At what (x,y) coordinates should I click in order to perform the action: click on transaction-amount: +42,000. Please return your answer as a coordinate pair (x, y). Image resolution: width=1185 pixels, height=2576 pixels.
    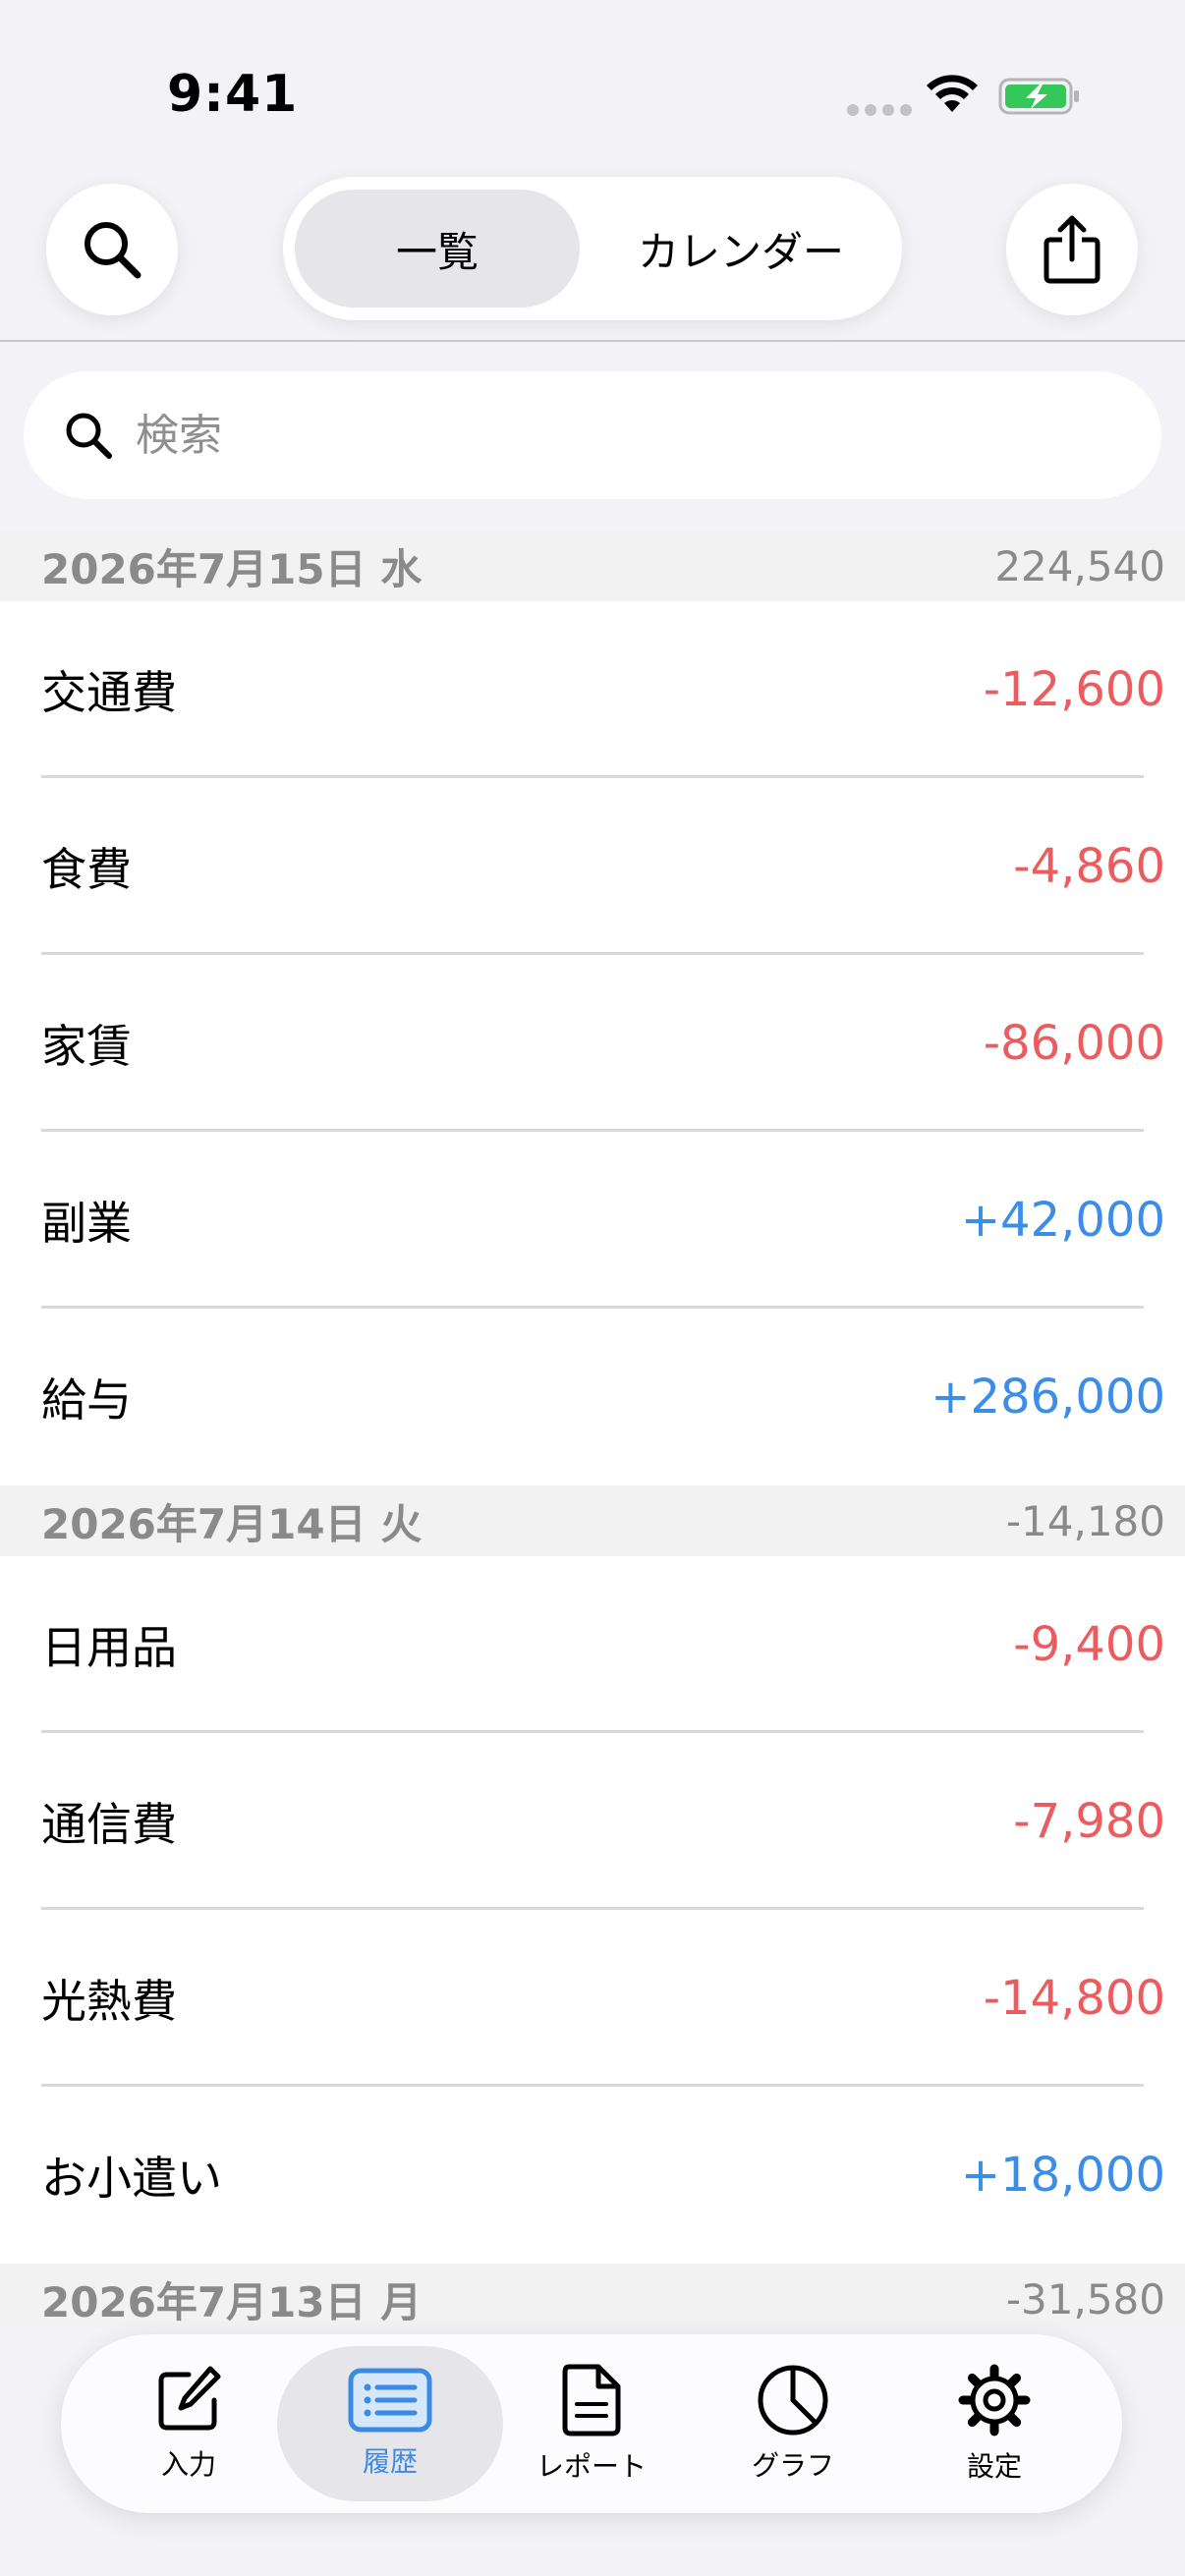
    Looking at the image, I should click on (1062, 1220).